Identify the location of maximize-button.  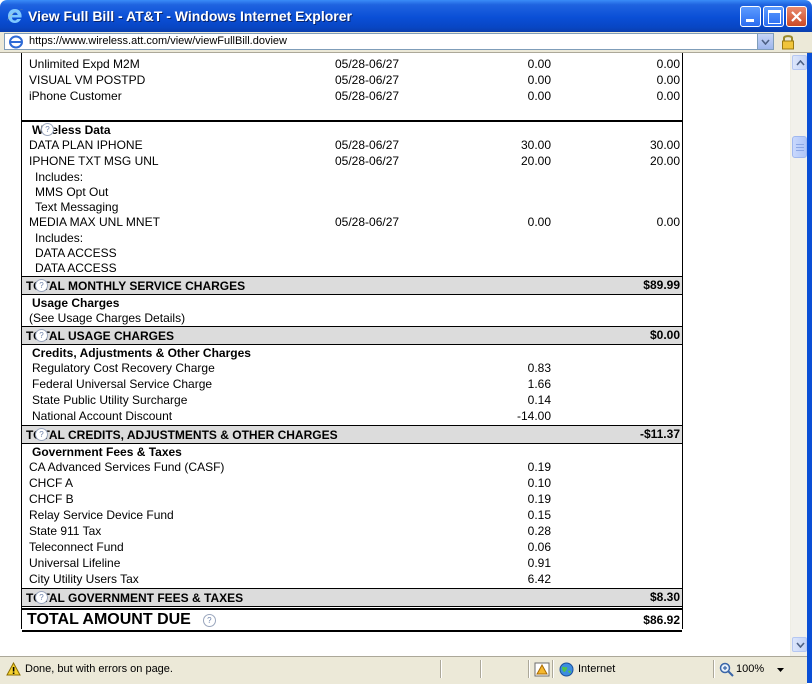
(773, 16).